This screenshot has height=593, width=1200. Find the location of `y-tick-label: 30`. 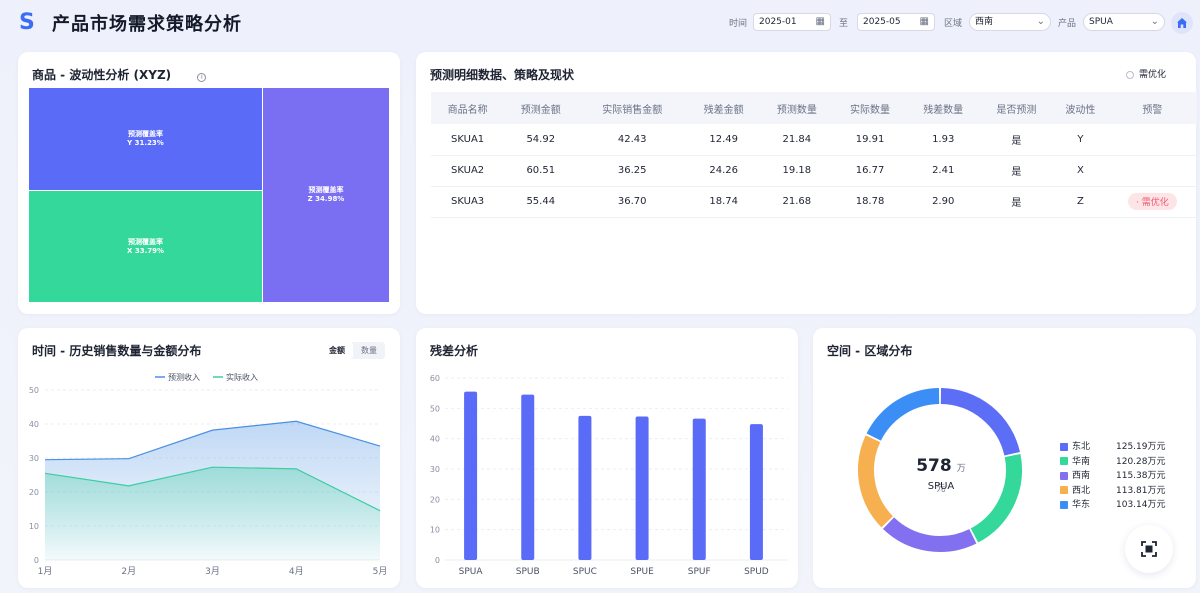

y-tick-label: 30 is located at coordinates (435, 469).